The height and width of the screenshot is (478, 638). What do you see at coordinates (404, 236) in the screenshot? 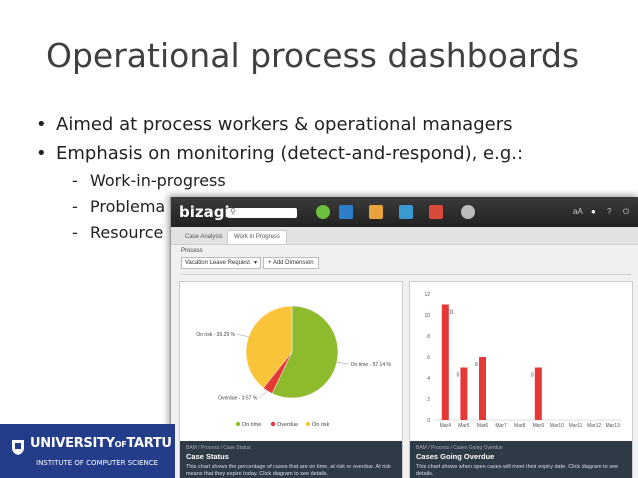
I see `tab-bar: Case Analysis Work in Progress` at bounding box center [404, 236].